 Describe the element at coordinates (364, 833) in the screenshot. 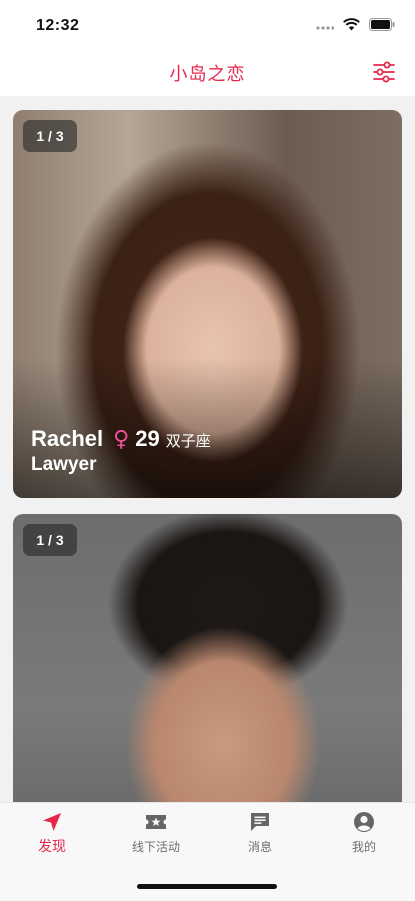

I see `tab-me: 我的` at that location.